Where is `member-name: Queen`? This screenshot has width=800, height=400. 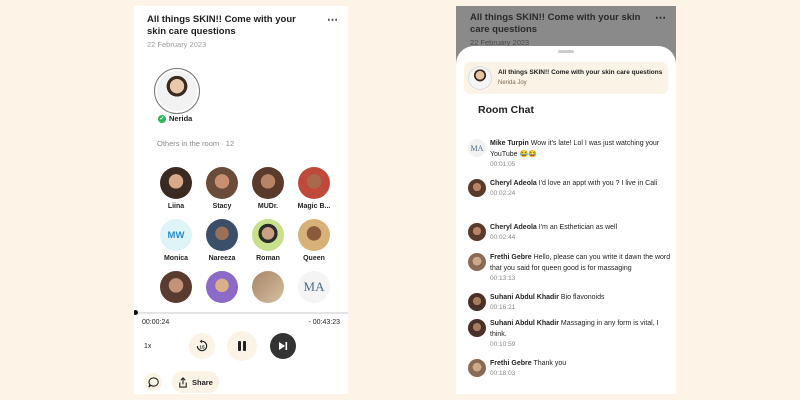 member-name: Queen is located at coordinates (314, 258).